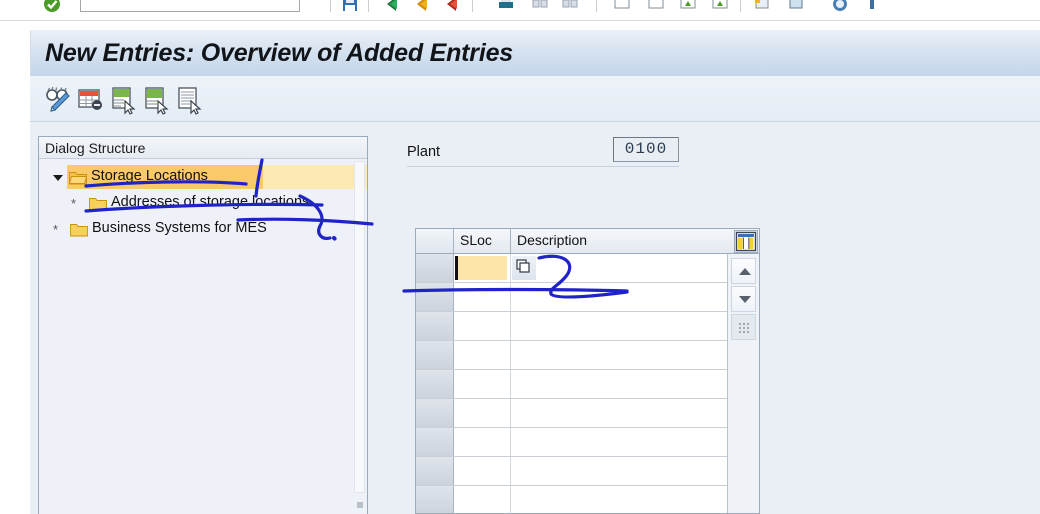  What do you see at coordinates (52, 7) in the screenshot?
I see `green-check-enter-icon` at bounding box center [52, 7].